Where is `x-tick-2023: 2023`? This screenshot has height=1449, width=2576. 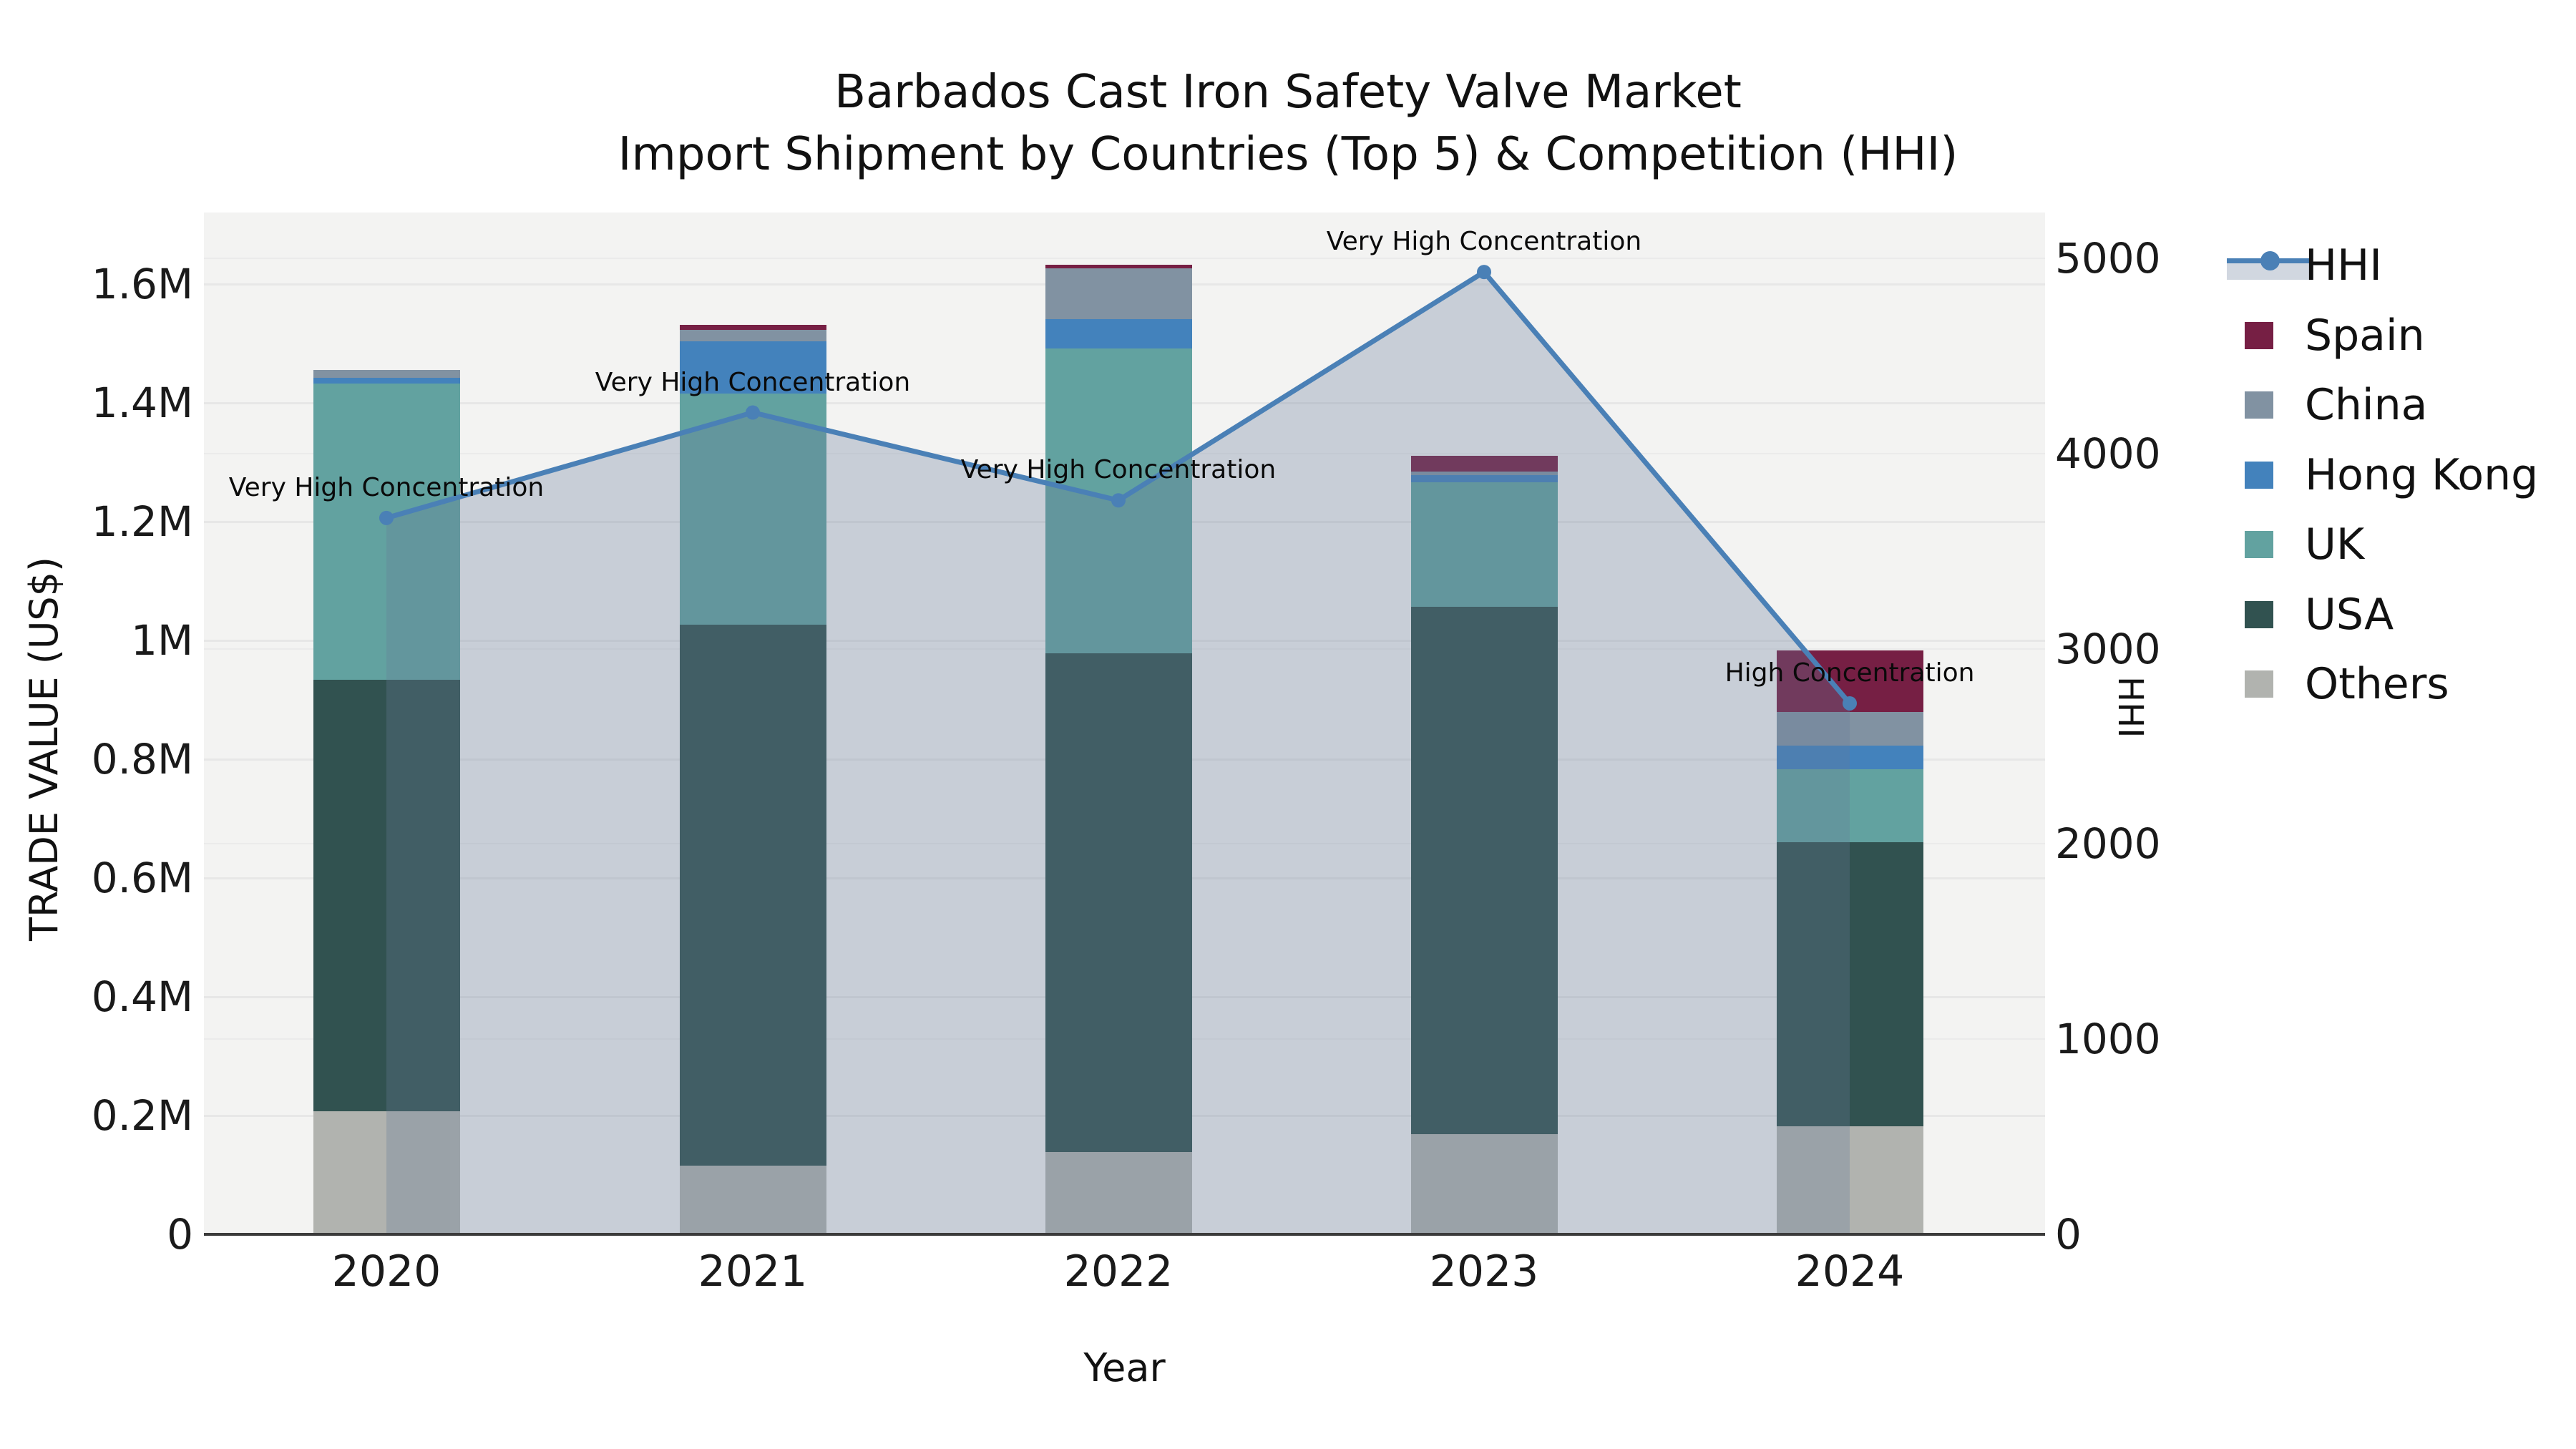 x-tick-2023: 2023 is located at coordinates (1484, 1271).